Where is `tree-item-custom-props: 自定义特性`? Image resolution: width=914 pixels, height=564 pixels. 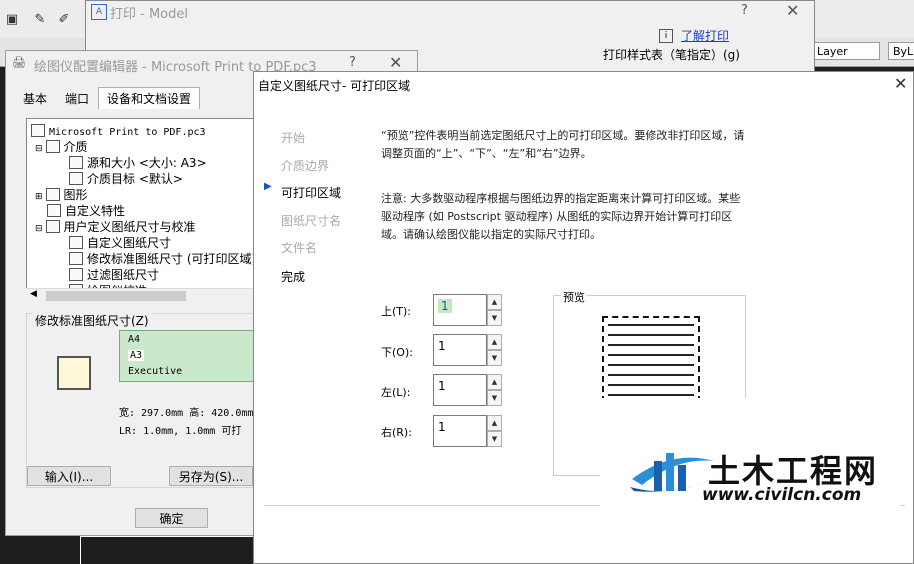
tree-item-custom-props: 自定义特性 is located at coordinates (86, 211).